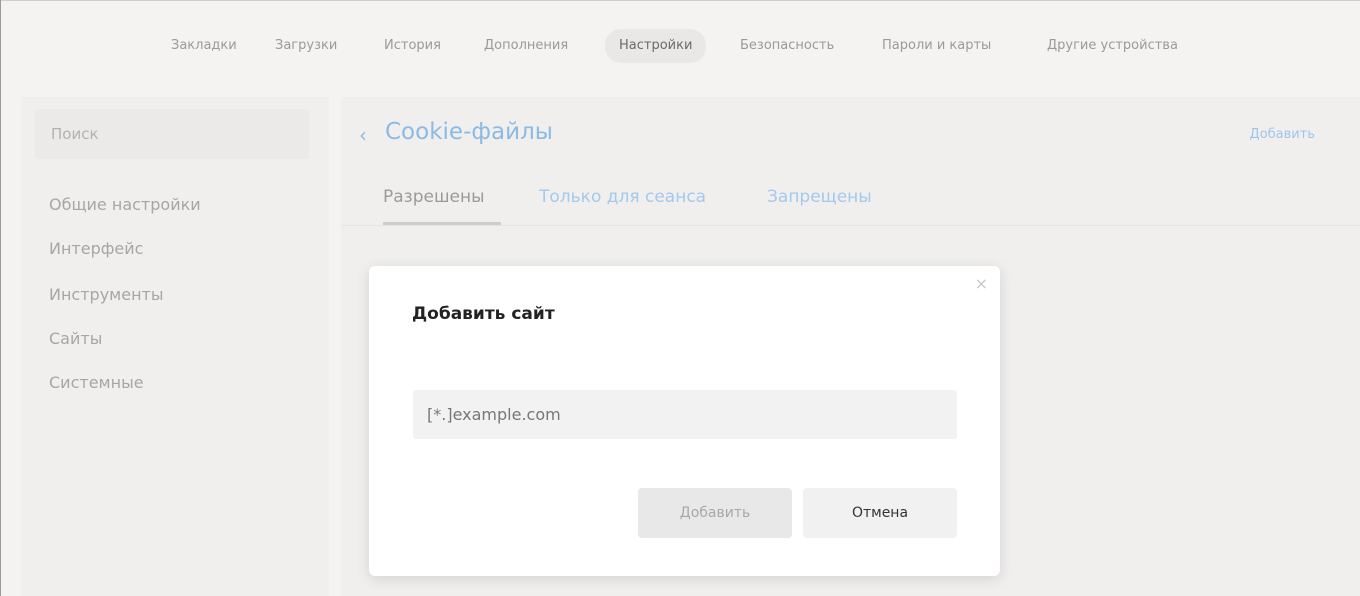 Image resolution: width=1360 pixels, height=596 pixels. I want to click on close-icon: ×, so click(981, 283).